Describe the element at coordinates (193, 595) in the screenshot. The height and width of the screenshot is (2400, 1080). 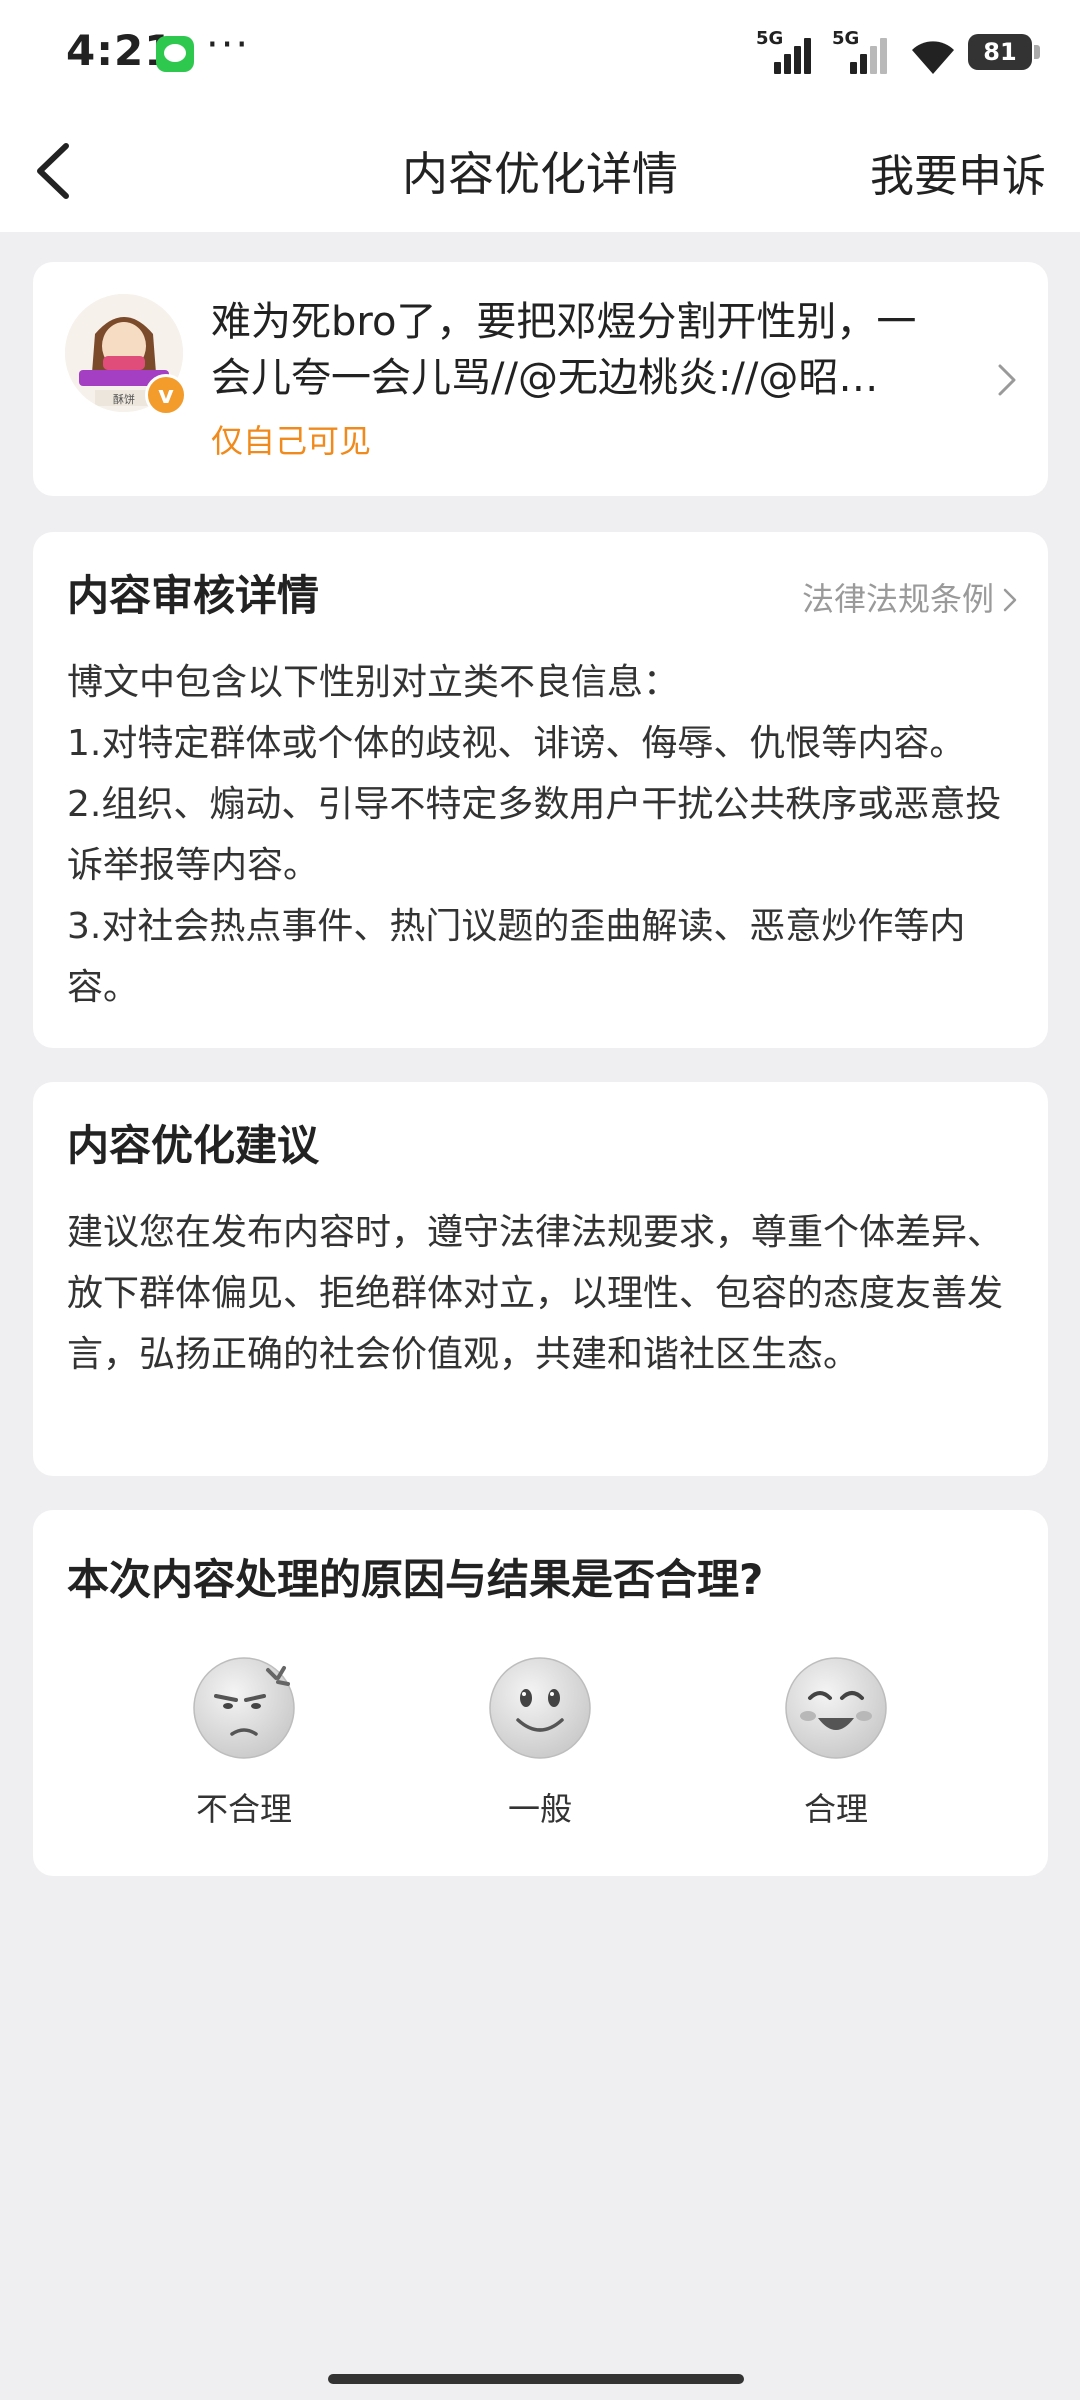
I see `review-title: 内容审核详情` at that location.